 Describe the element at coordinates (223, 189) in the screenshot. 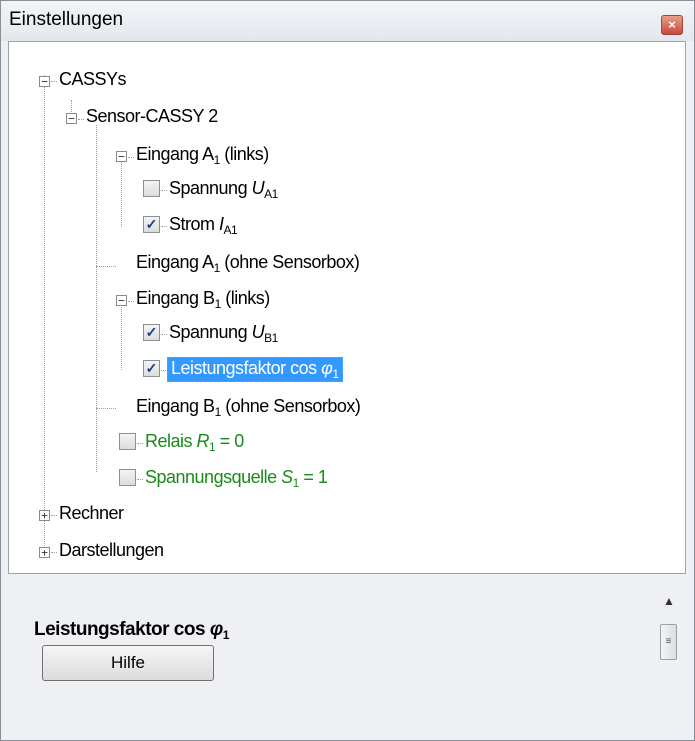

I see `tree-label-spannung-ua1: Spannung UA1` at that location.